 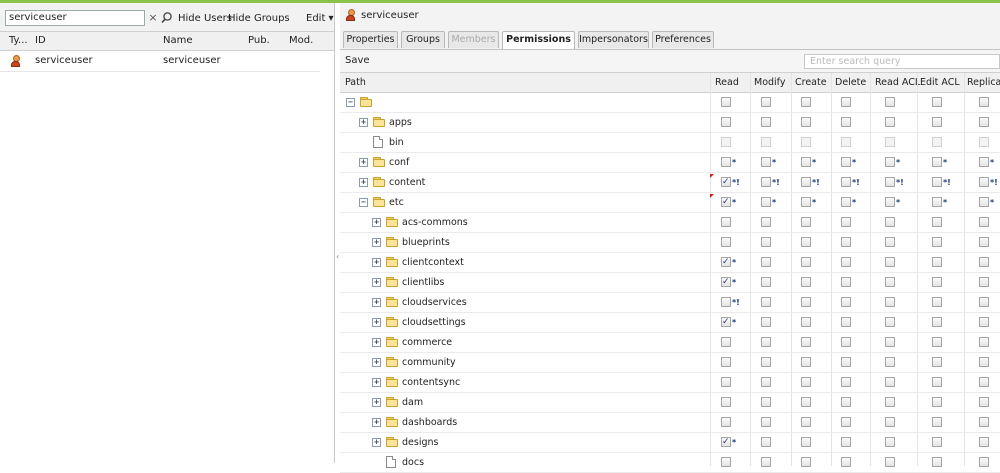 What do you see at coordinates (423, 39) in the screenshot?
I see `tab-groups: Groups` at bounding box center [423, 39].